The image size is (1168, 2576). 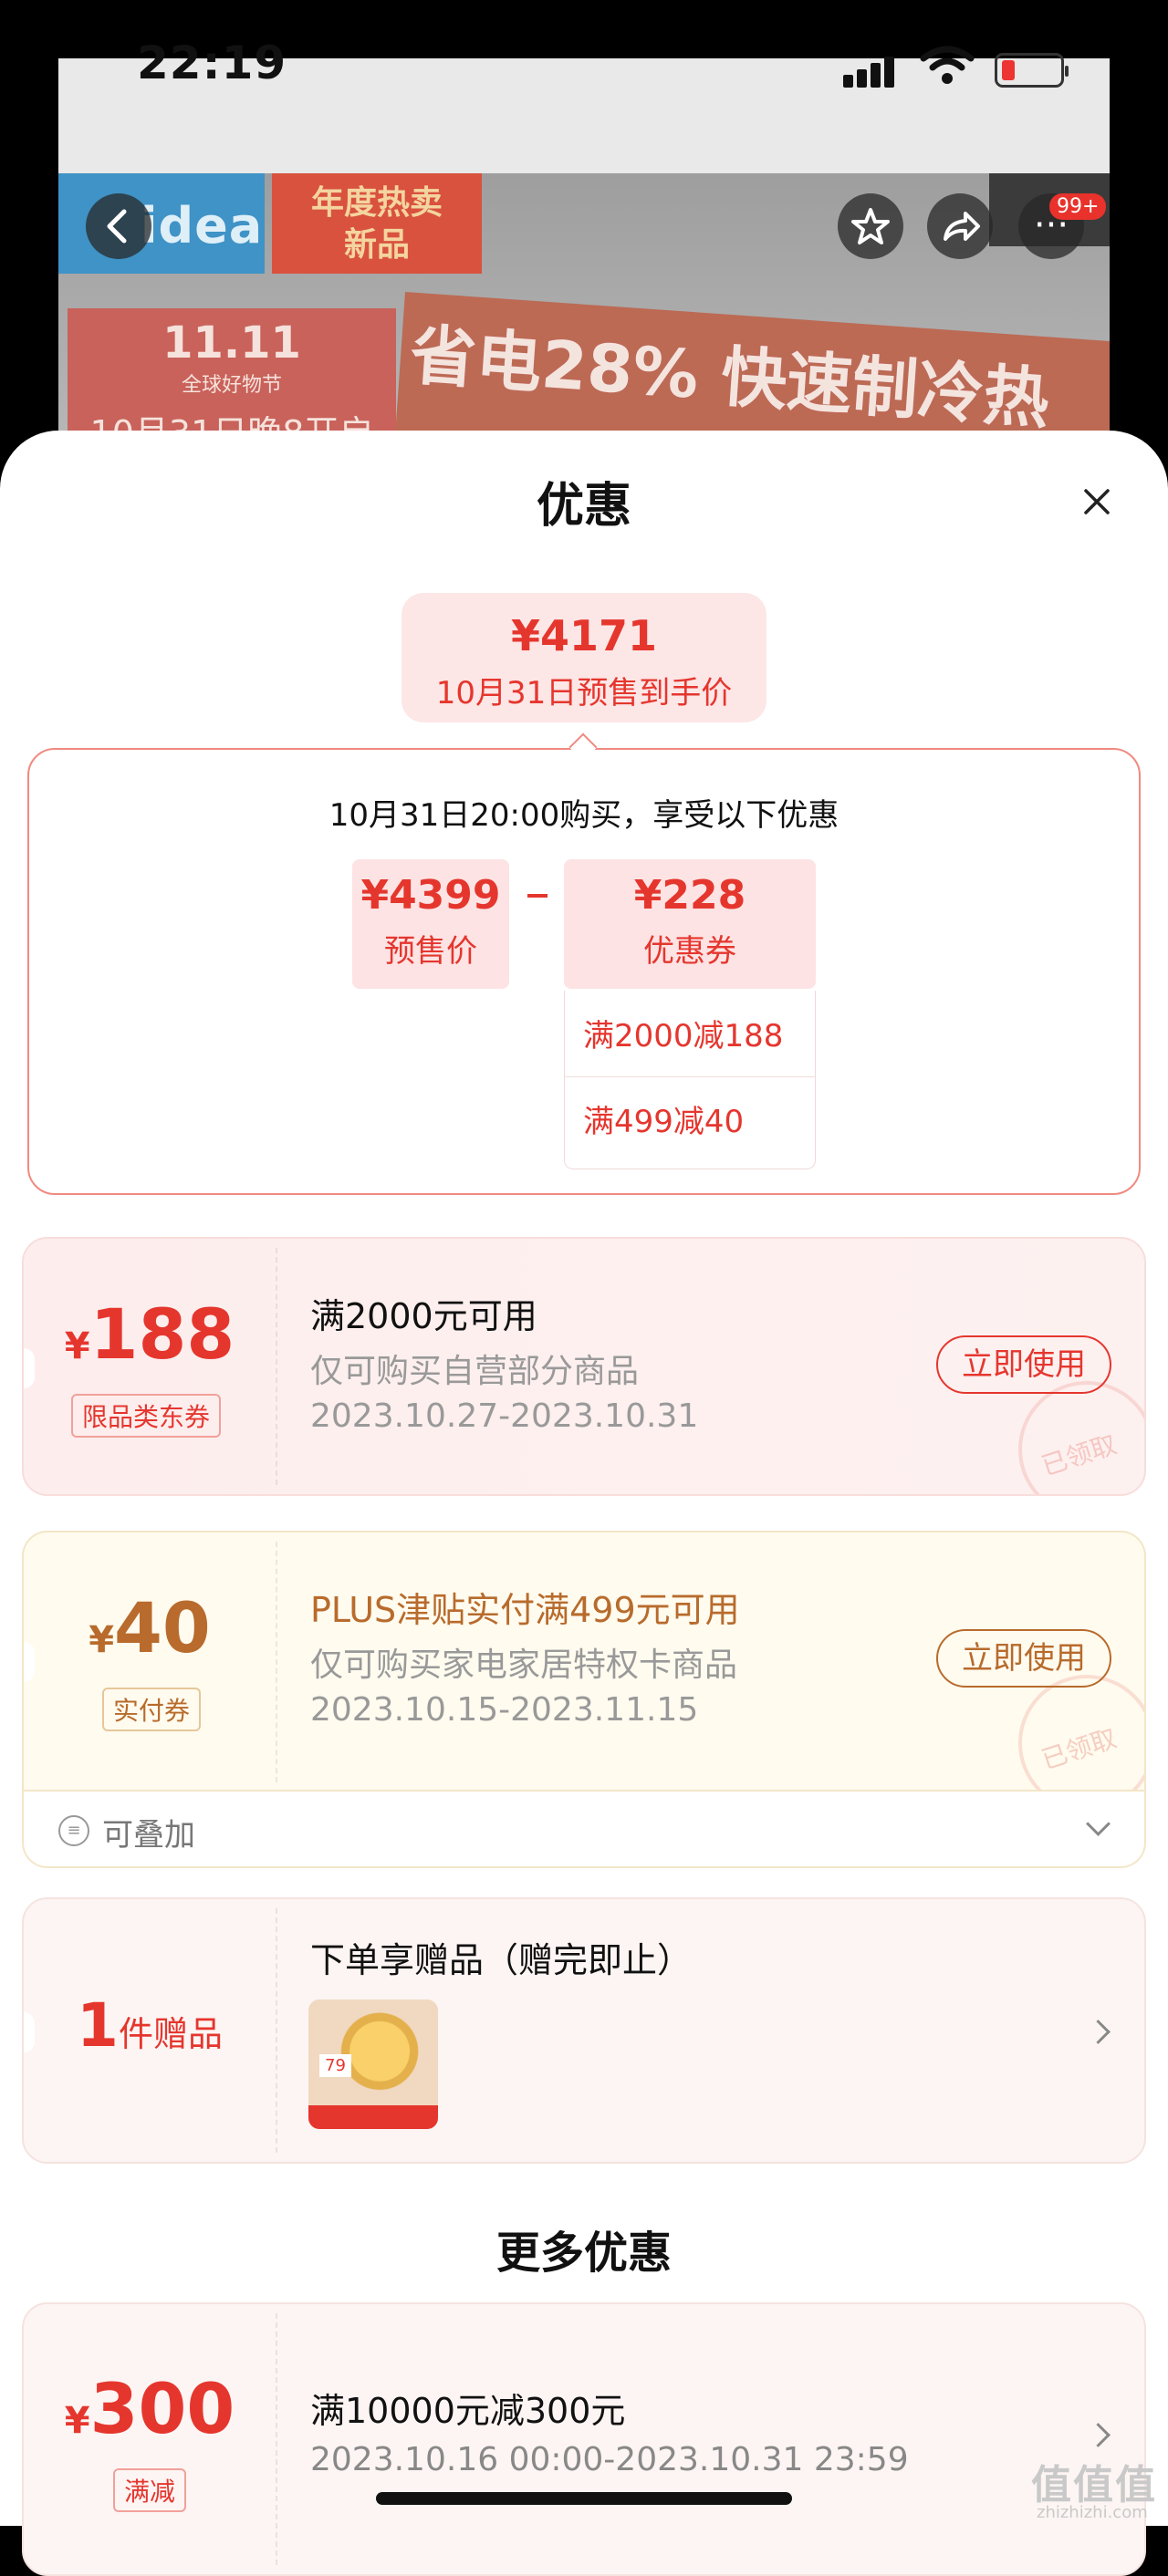 What do you see at coordinates (430, 895) in the screenshot?
I see `presale-price: ¥4399` at bounding box center [430, 895].